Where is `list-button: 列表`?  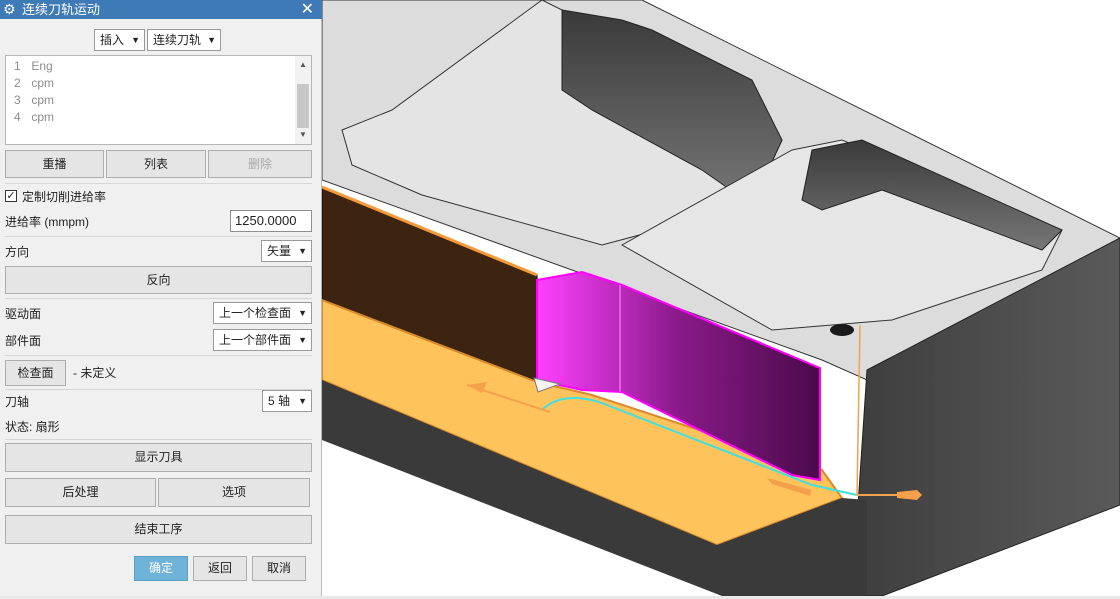 list-button: 列表 is located at coordinates (156, 164).